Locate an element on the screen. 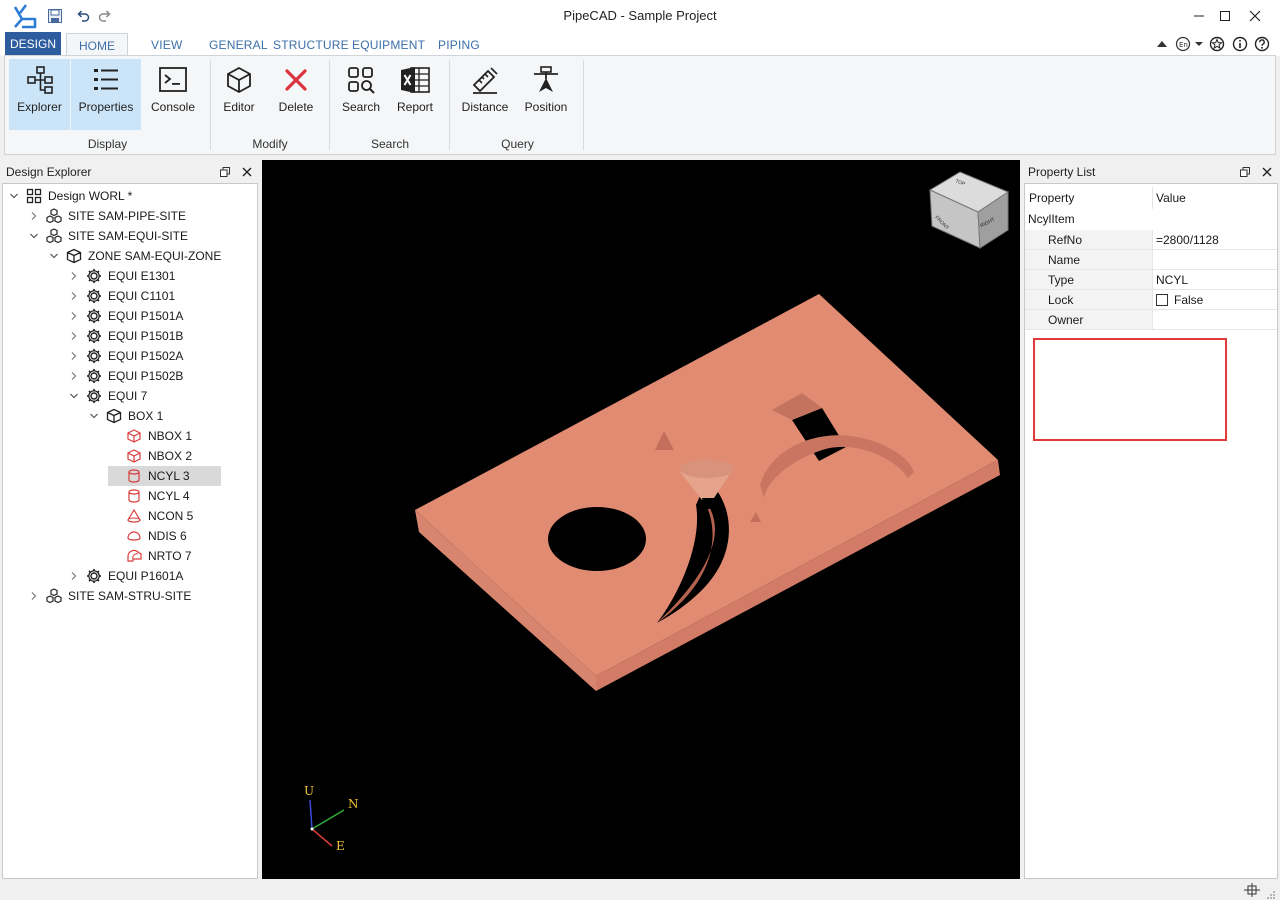  tree-item-label: ZONE SAM-EQUI-ZONE is located at coordinates (155, 256).